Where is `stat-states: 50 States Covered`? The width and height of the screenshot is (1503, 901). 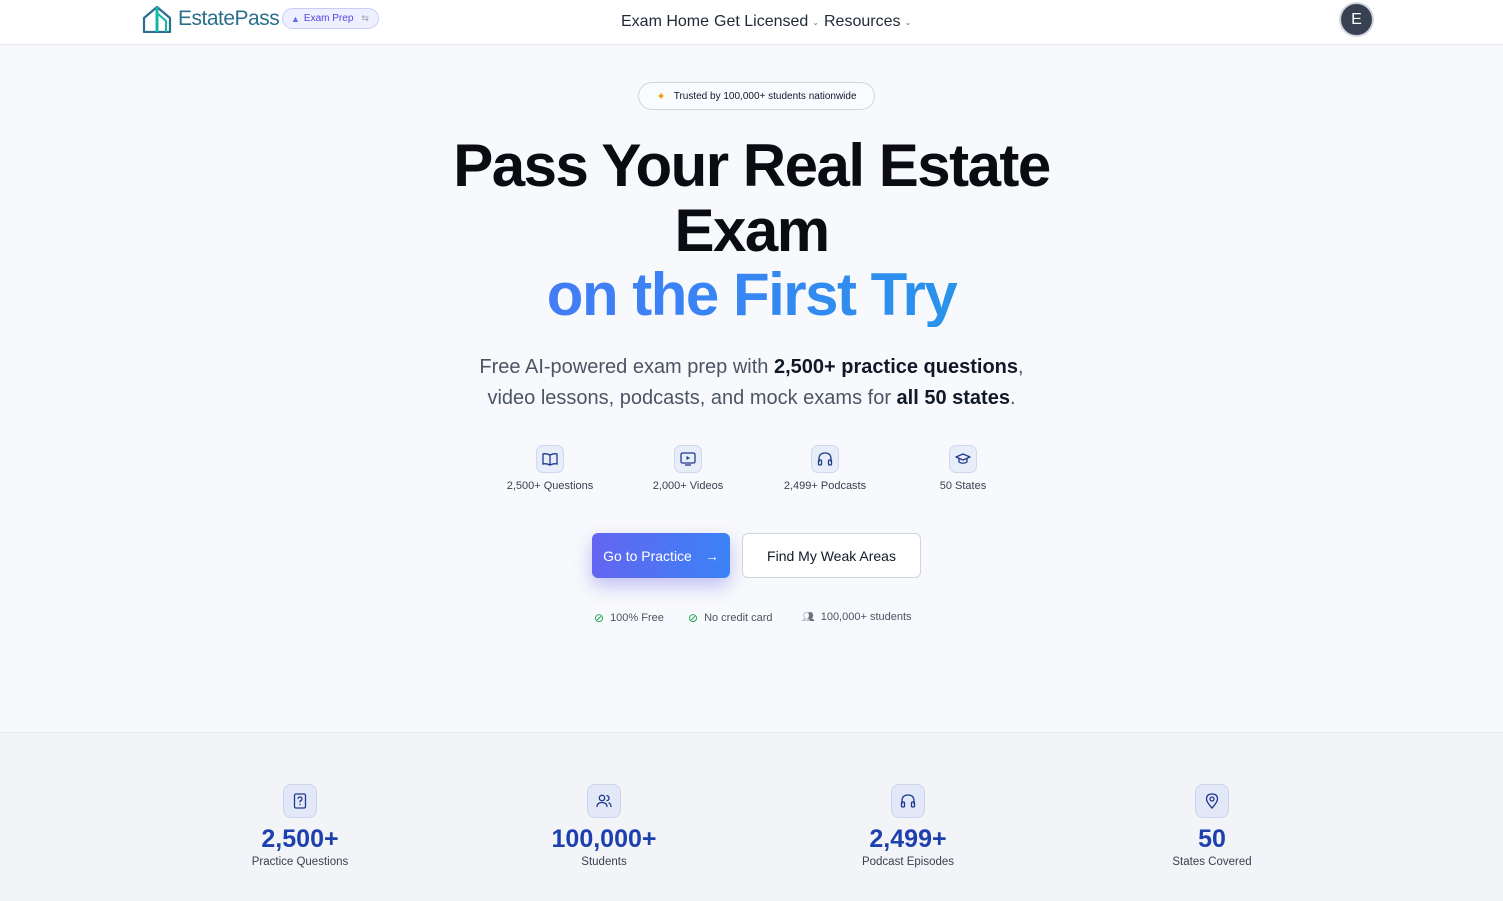
stat-states: 50 States Covered is located at coordinates (1212, 826).